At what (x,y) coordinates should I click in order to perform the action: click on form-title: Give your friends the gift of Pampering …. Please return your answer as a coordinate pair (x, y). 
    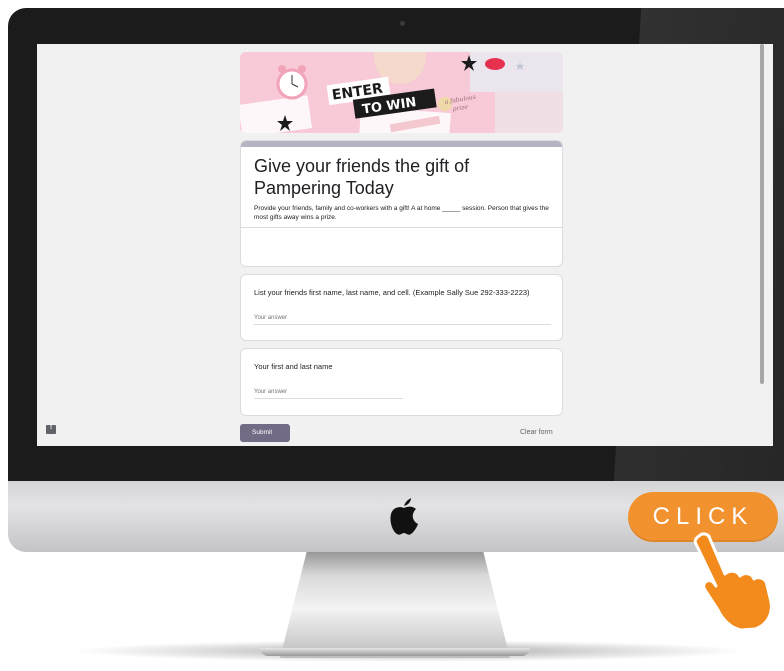
    Looking at the image, I should click on (362, 177).